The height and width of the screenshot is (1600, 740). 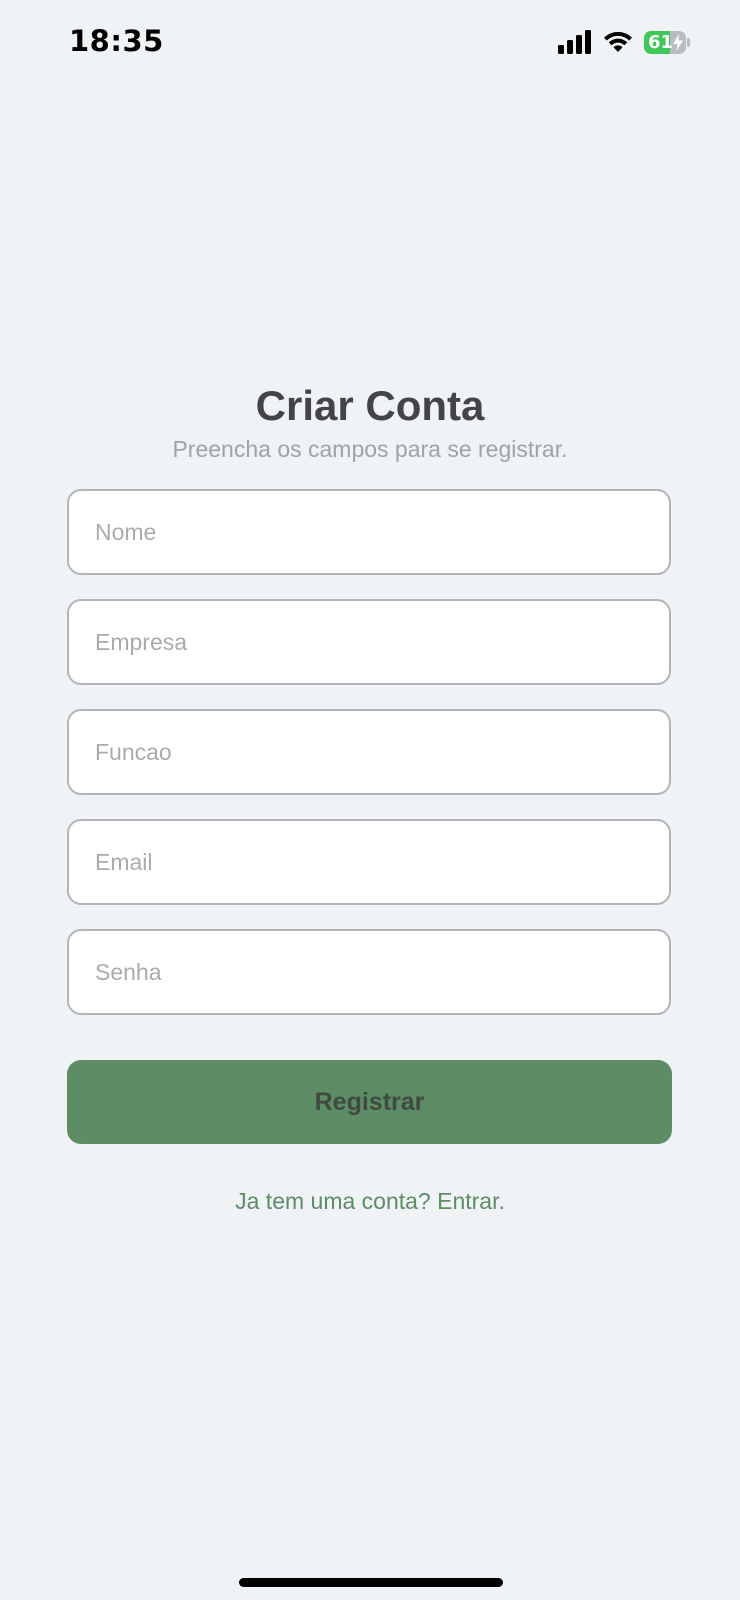 I want to click on cellular-signal-icon, so click(x=574, y=42).